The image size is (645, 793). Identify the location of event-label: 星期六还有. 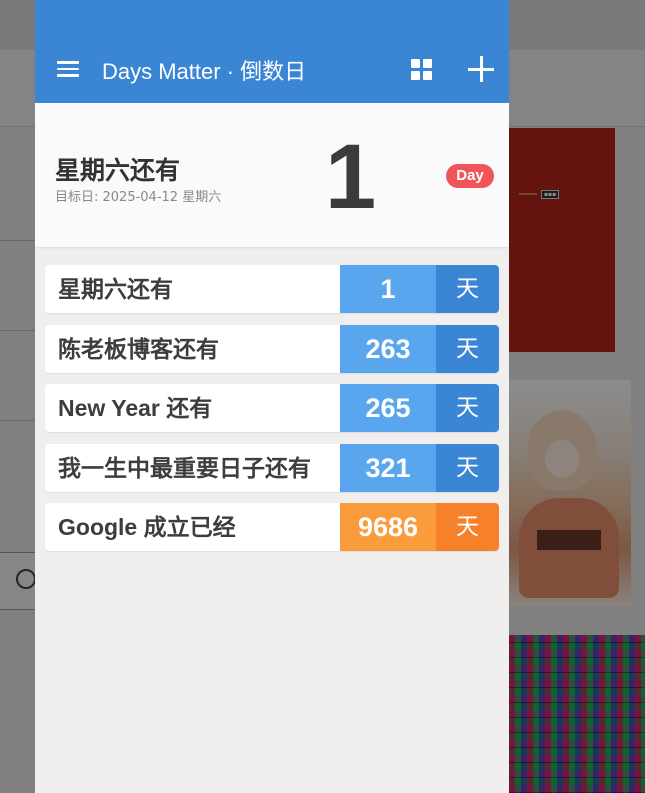
(115, 289).